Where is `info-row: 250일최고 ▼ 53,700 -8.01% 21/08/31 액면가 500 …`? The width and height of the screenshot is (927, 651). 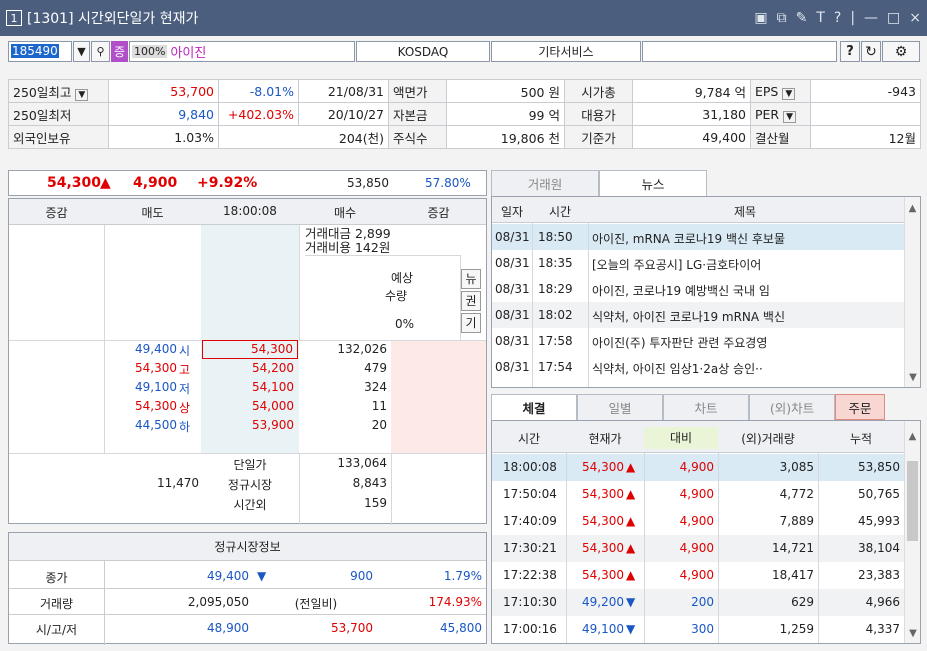
info-row: 250일최고 ▼ 53,700 -8.01% 21/08/31 액면가 500 … is located at coordinates (464, 91).